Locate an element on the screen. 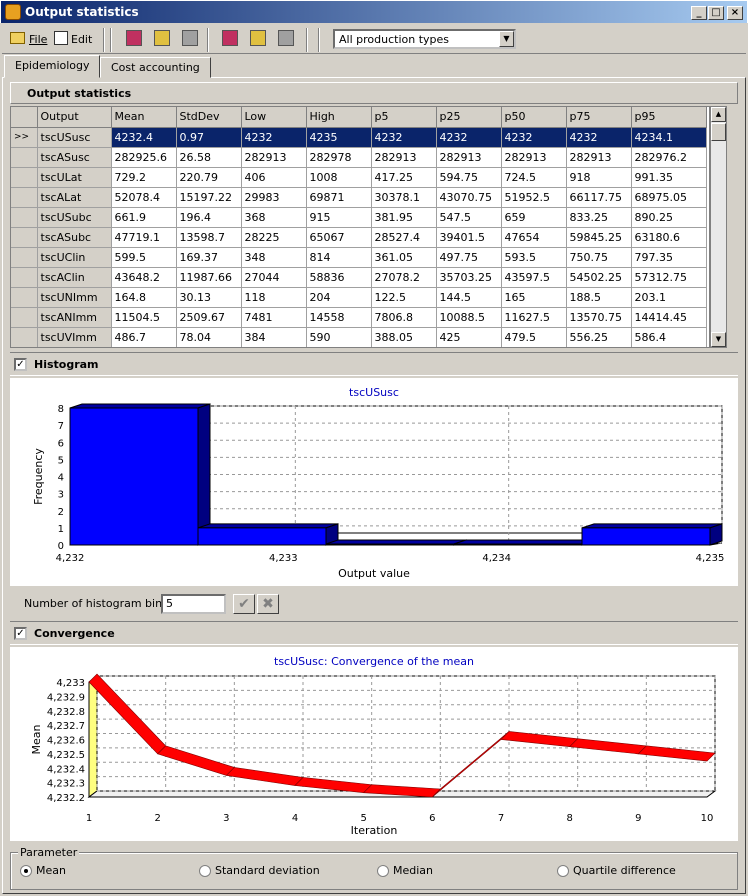 Image resolution: width=748 pixels, height=896 pixels. table-cell: 28225 is located at coordinates (274, 237).